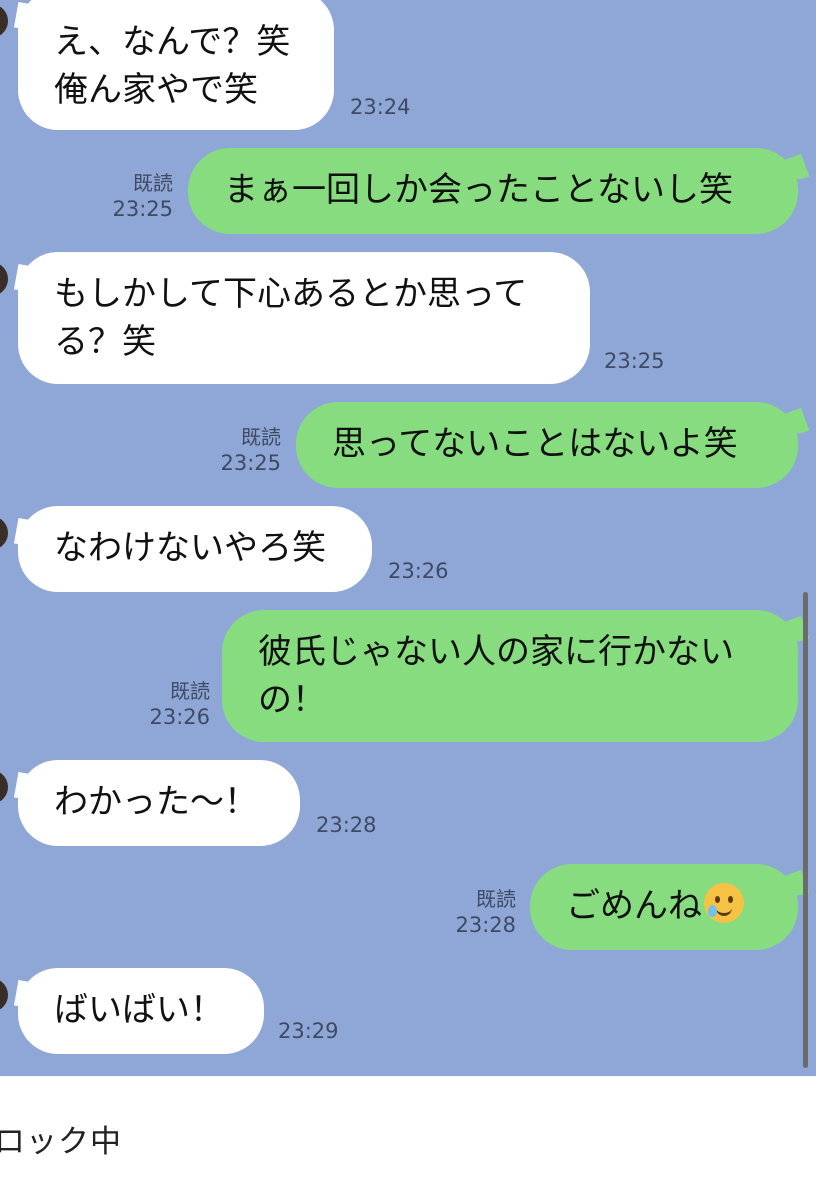  I want to click on message-text-line: まぁ一回しか会ったことないし笑, so click(478, 190).